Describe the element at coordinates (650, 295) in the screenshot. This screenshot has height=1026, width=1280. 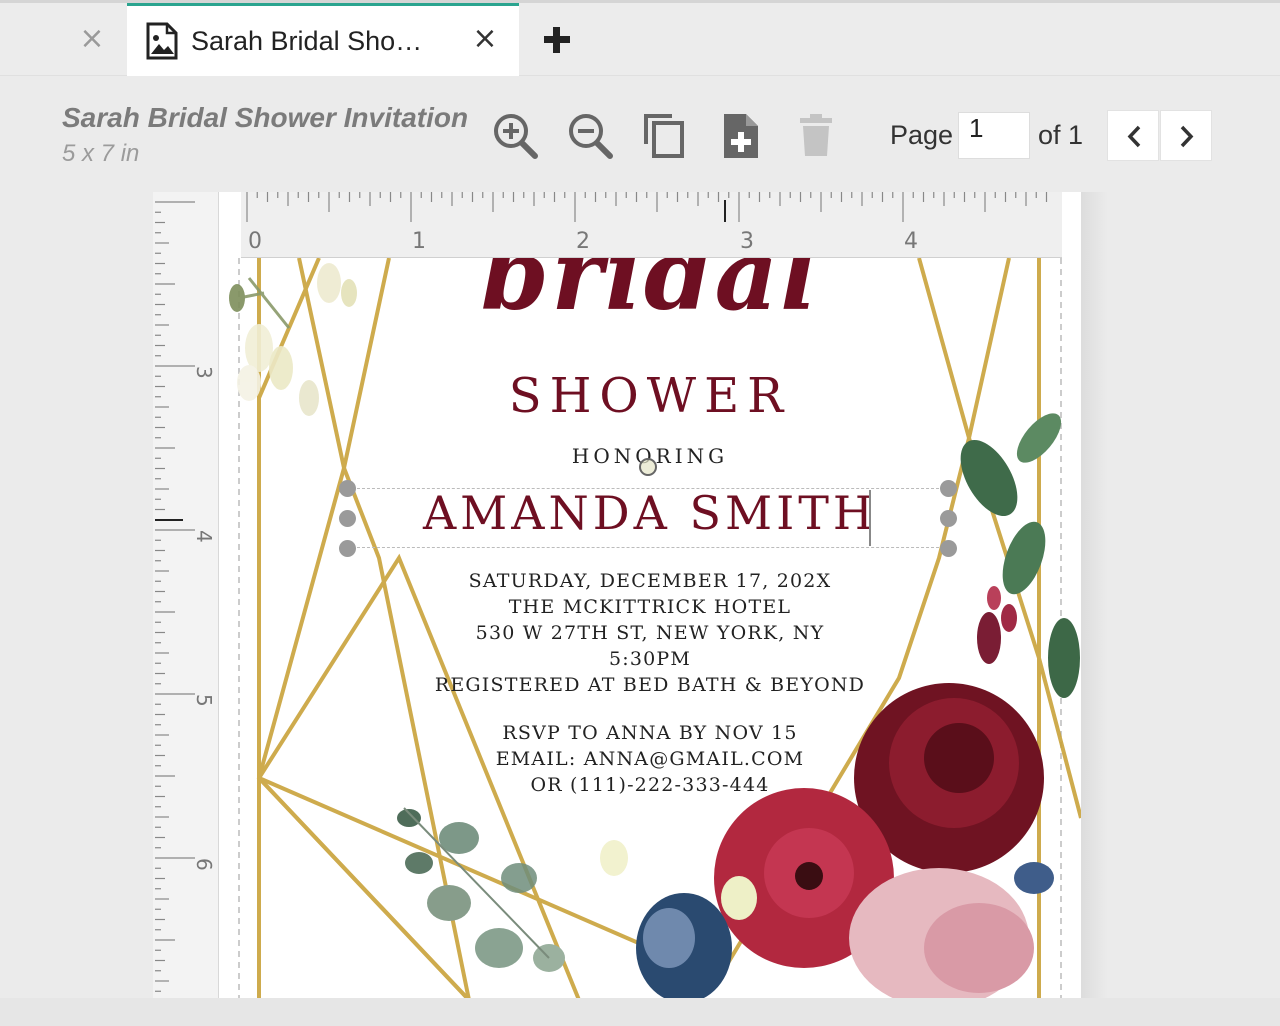
I see `script-heading: bridal` at that location.